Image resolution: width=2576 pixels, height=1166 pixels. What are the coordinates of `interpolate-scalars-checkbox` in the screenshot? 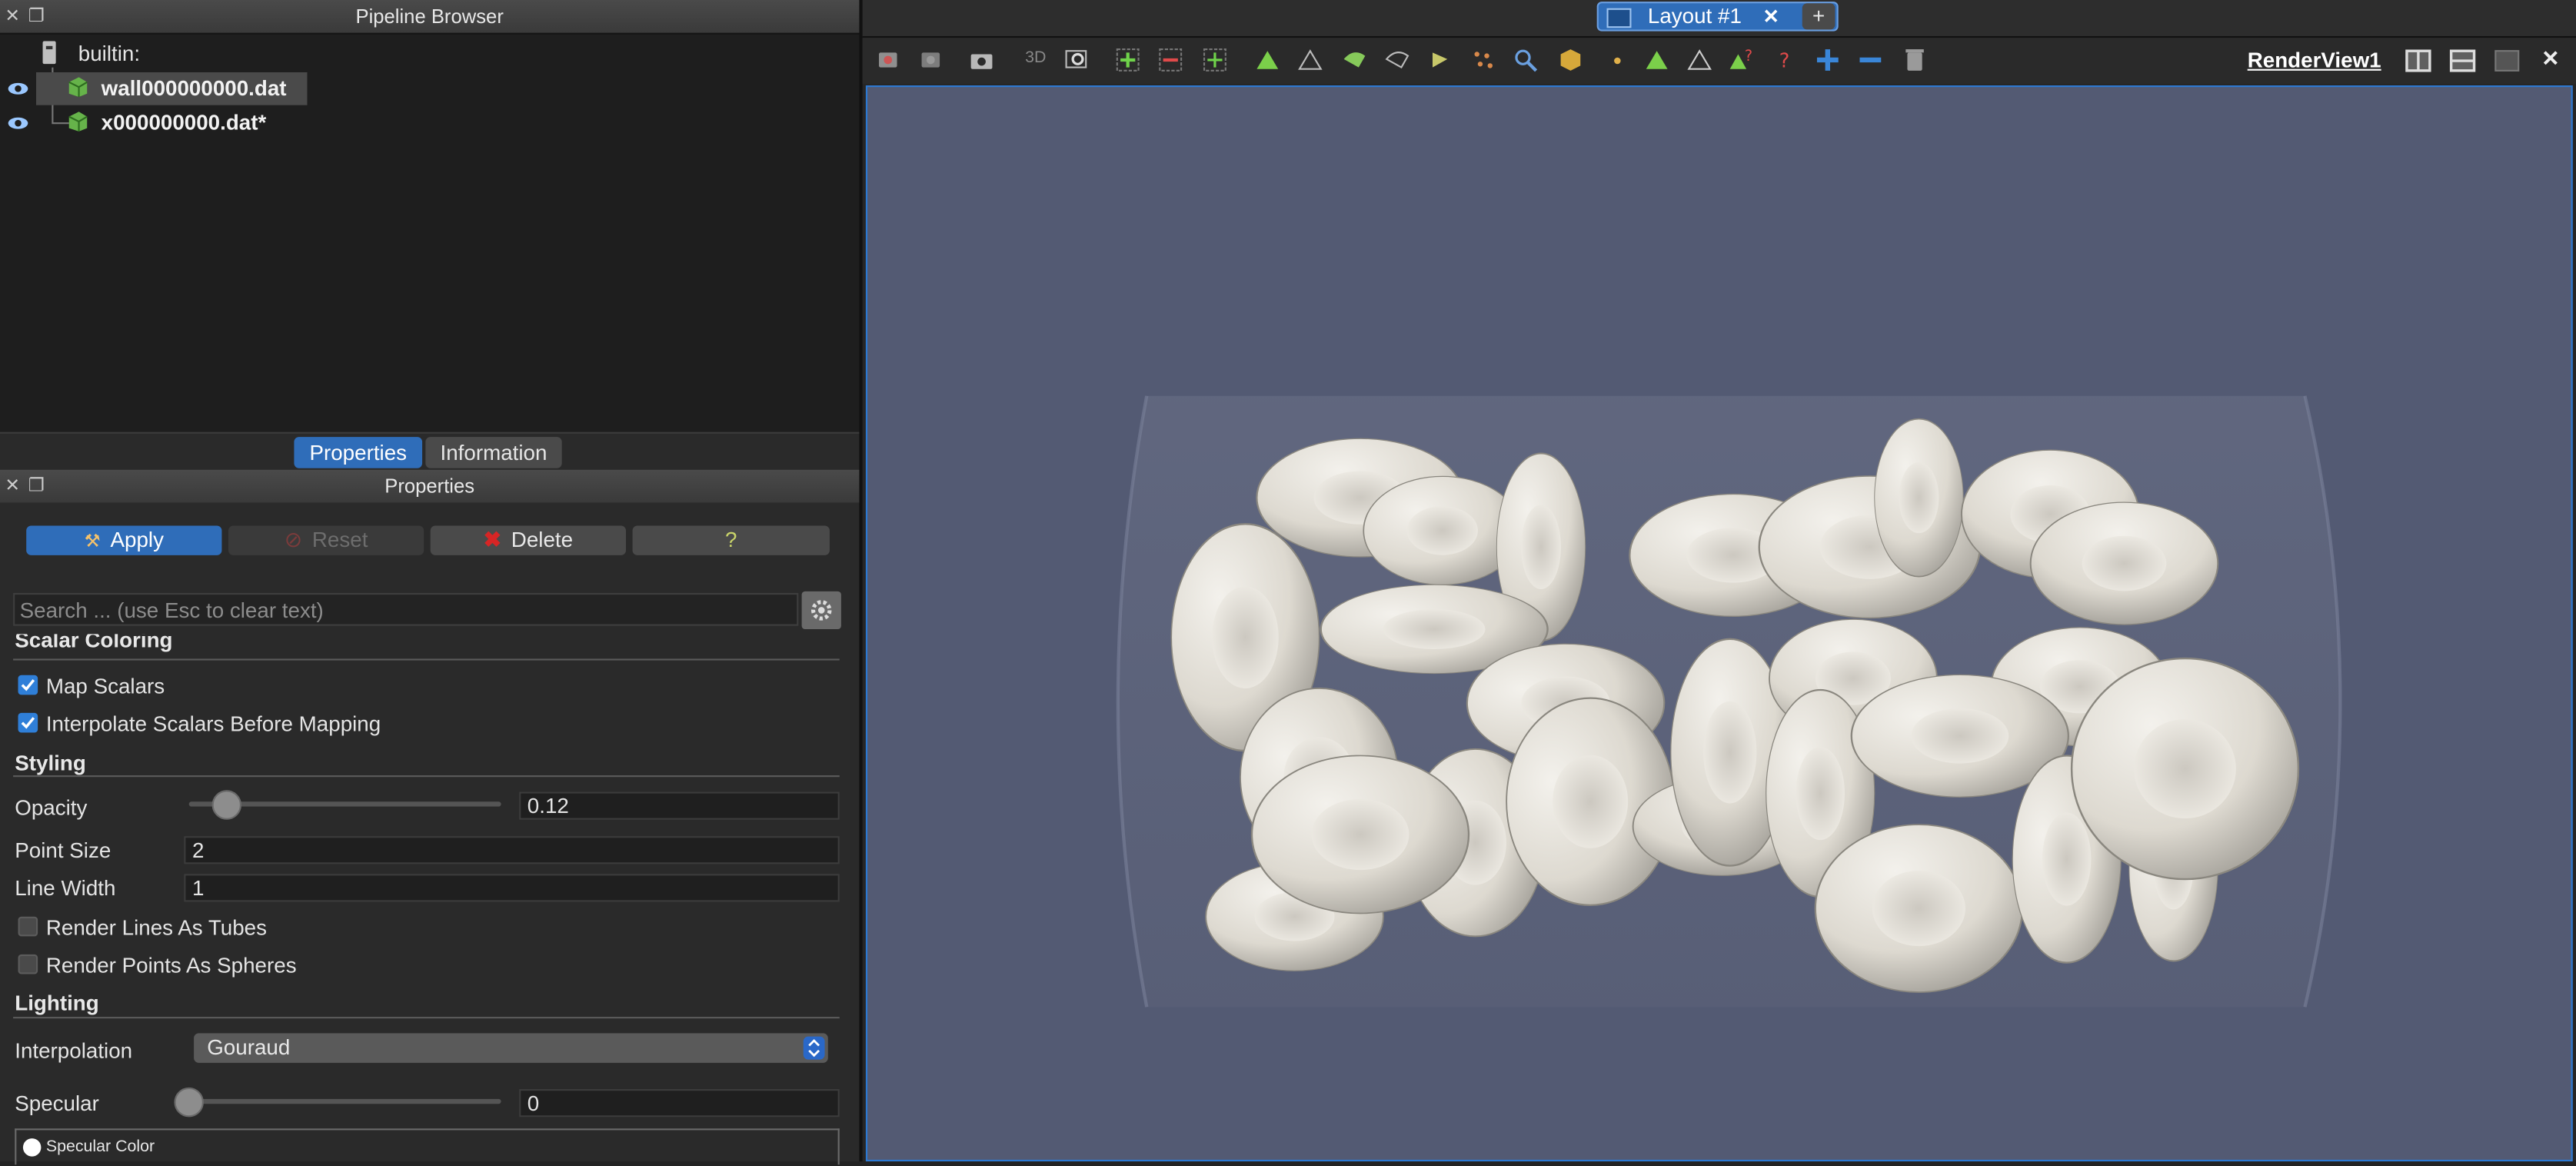 It's located at (28, 722).